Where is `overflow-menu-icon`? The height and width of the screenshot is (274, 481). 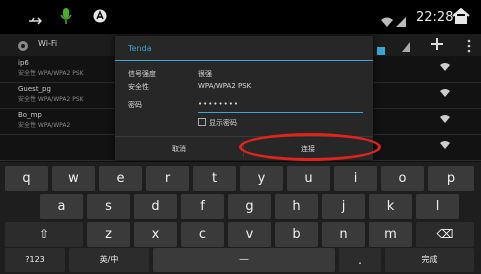 overflow-menu-icon is located at coordinates (469, 47).